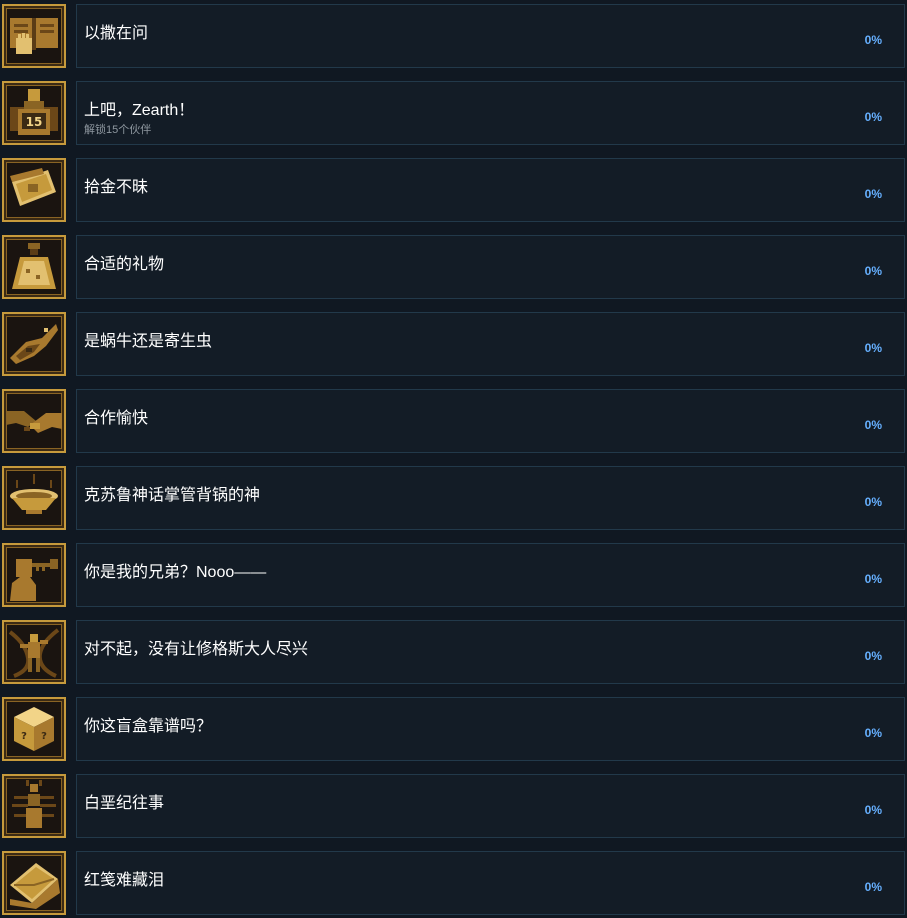  I want to click on achievement-title: 白垩纪往事, so click(124, 803).